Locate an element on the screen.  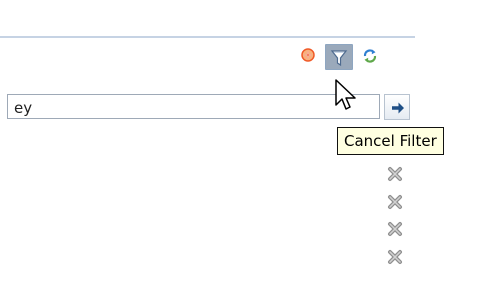
tooltip: Cancel Filter is located at coordinates (390, 141).